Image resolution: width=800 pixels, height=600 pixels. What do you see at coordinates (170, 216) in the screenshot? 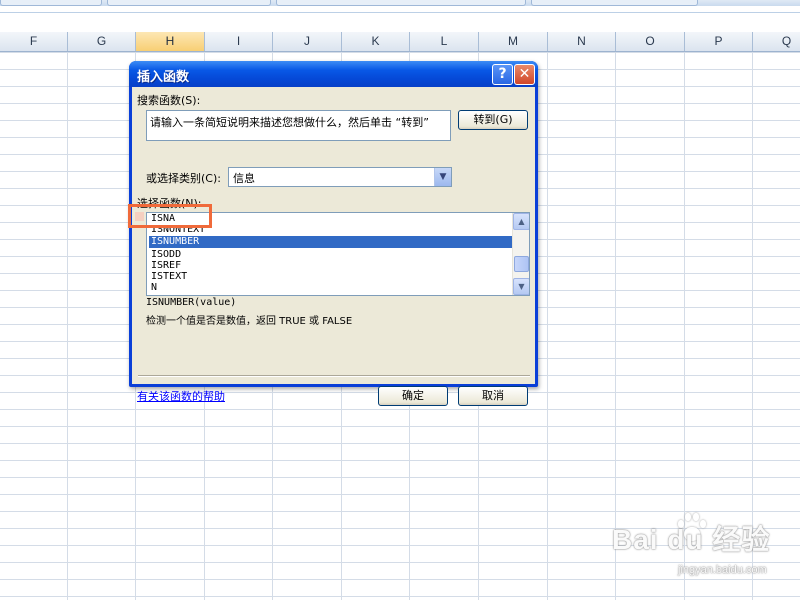
I see `annotation-highlight-box` at bounding box center [170, 216].